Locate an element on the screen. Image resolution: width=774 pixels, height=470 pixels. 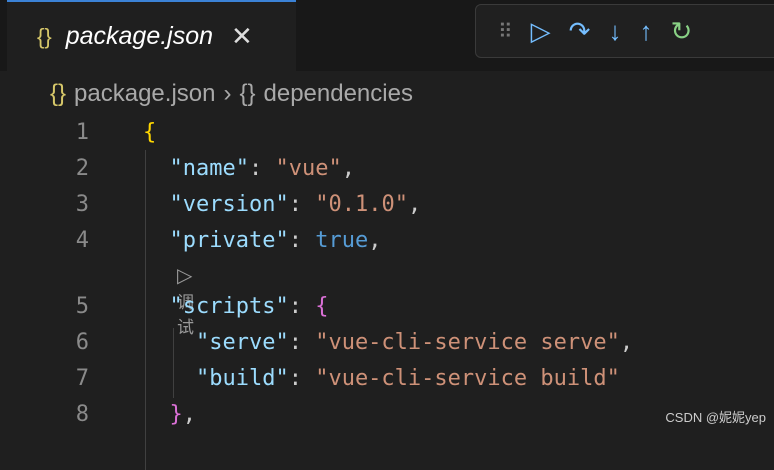
code-line: "serve": "vue-cli-service serve", is located at coordinates (414, 342).